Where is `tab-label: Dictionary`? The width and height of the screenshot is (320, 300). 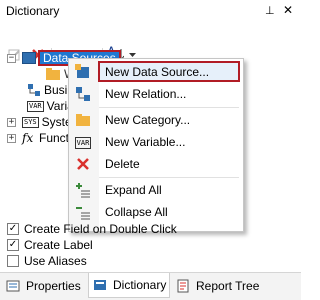 tab-label: Dictionary is located at coordinates (140, 285).